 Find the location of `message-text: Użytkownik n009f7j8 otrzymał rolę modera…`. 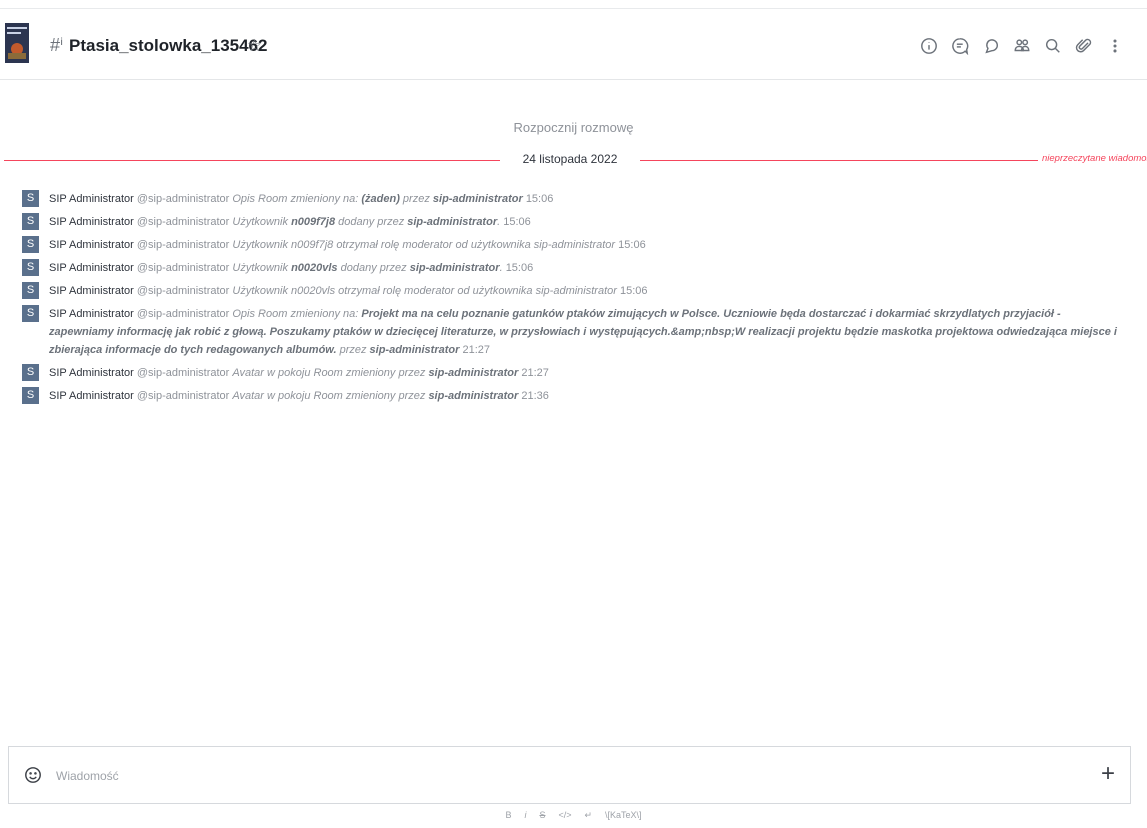

message-text: Użytkownik n009f7j8 otrzymał rolę modera… is located at coordinates (423, 245).